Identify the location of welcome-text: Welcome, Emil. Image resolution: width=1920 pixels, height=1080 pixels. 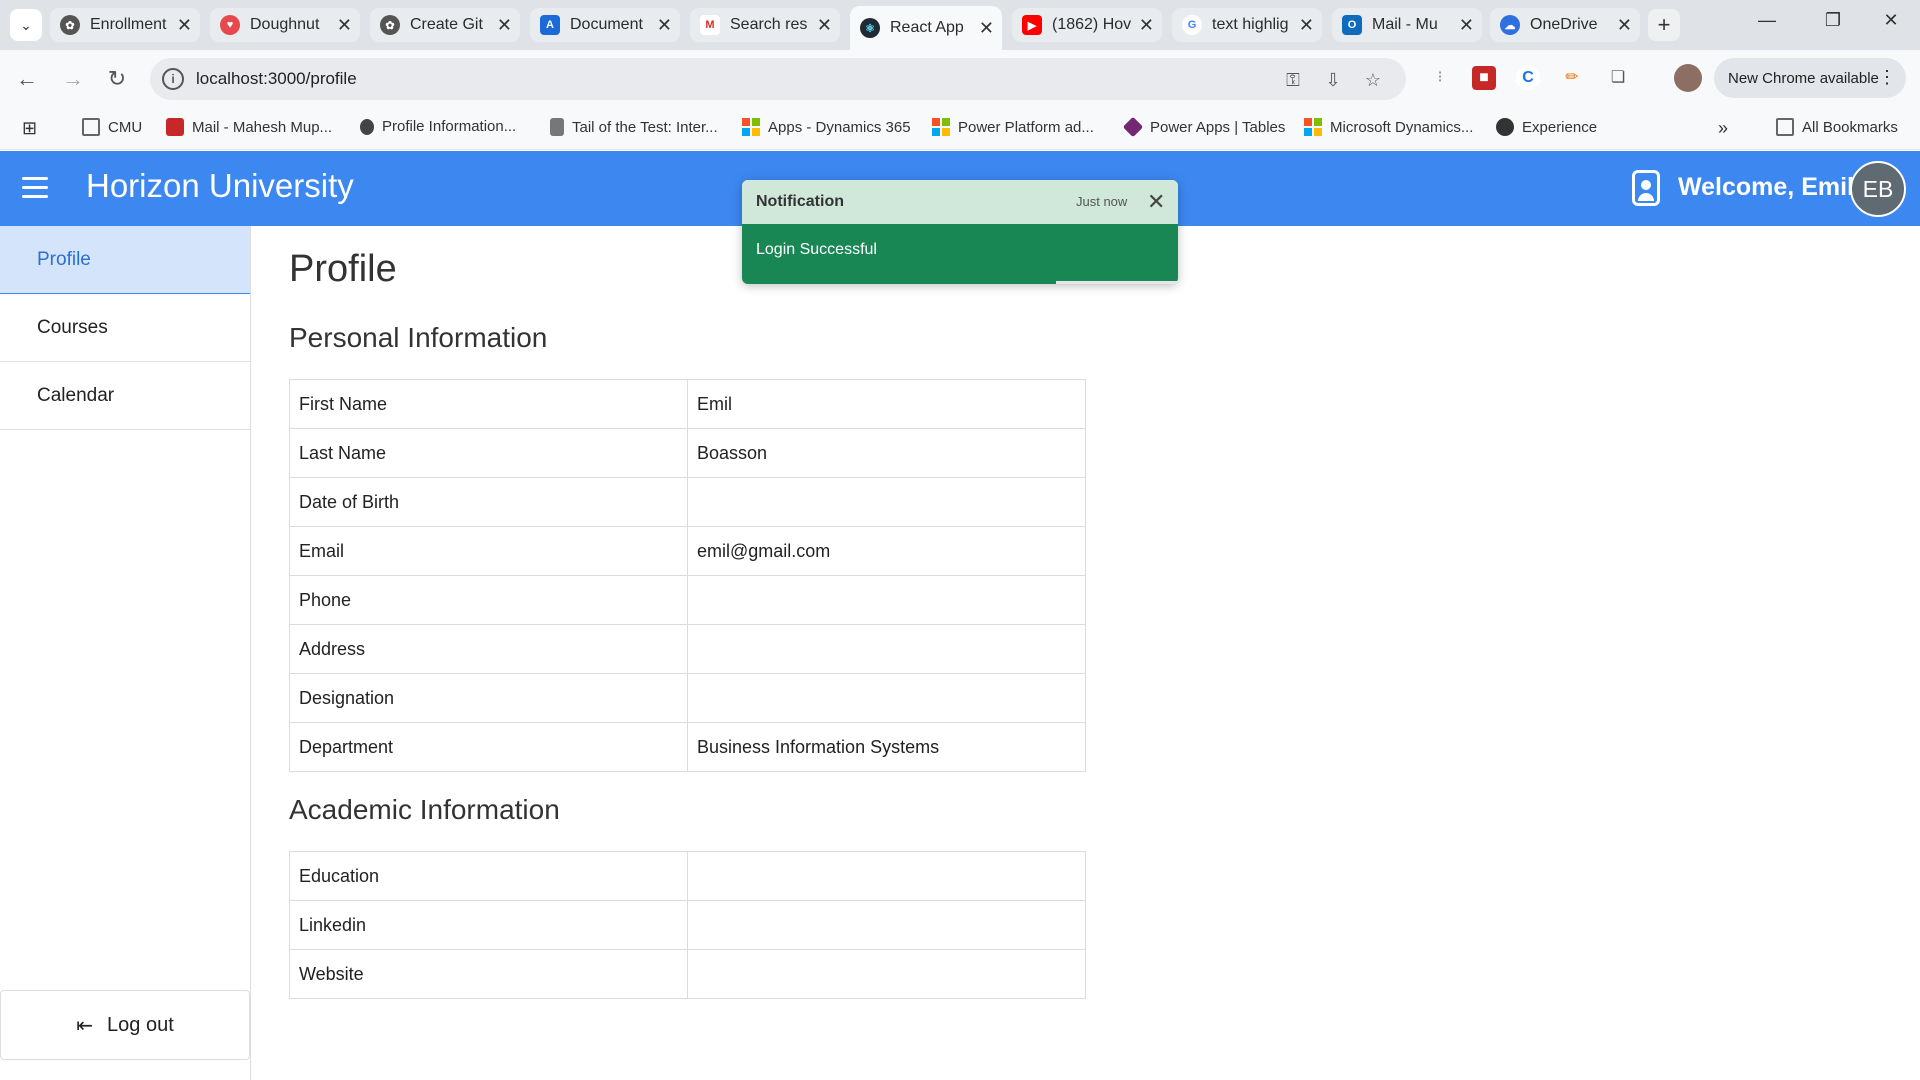
(1766, 187).